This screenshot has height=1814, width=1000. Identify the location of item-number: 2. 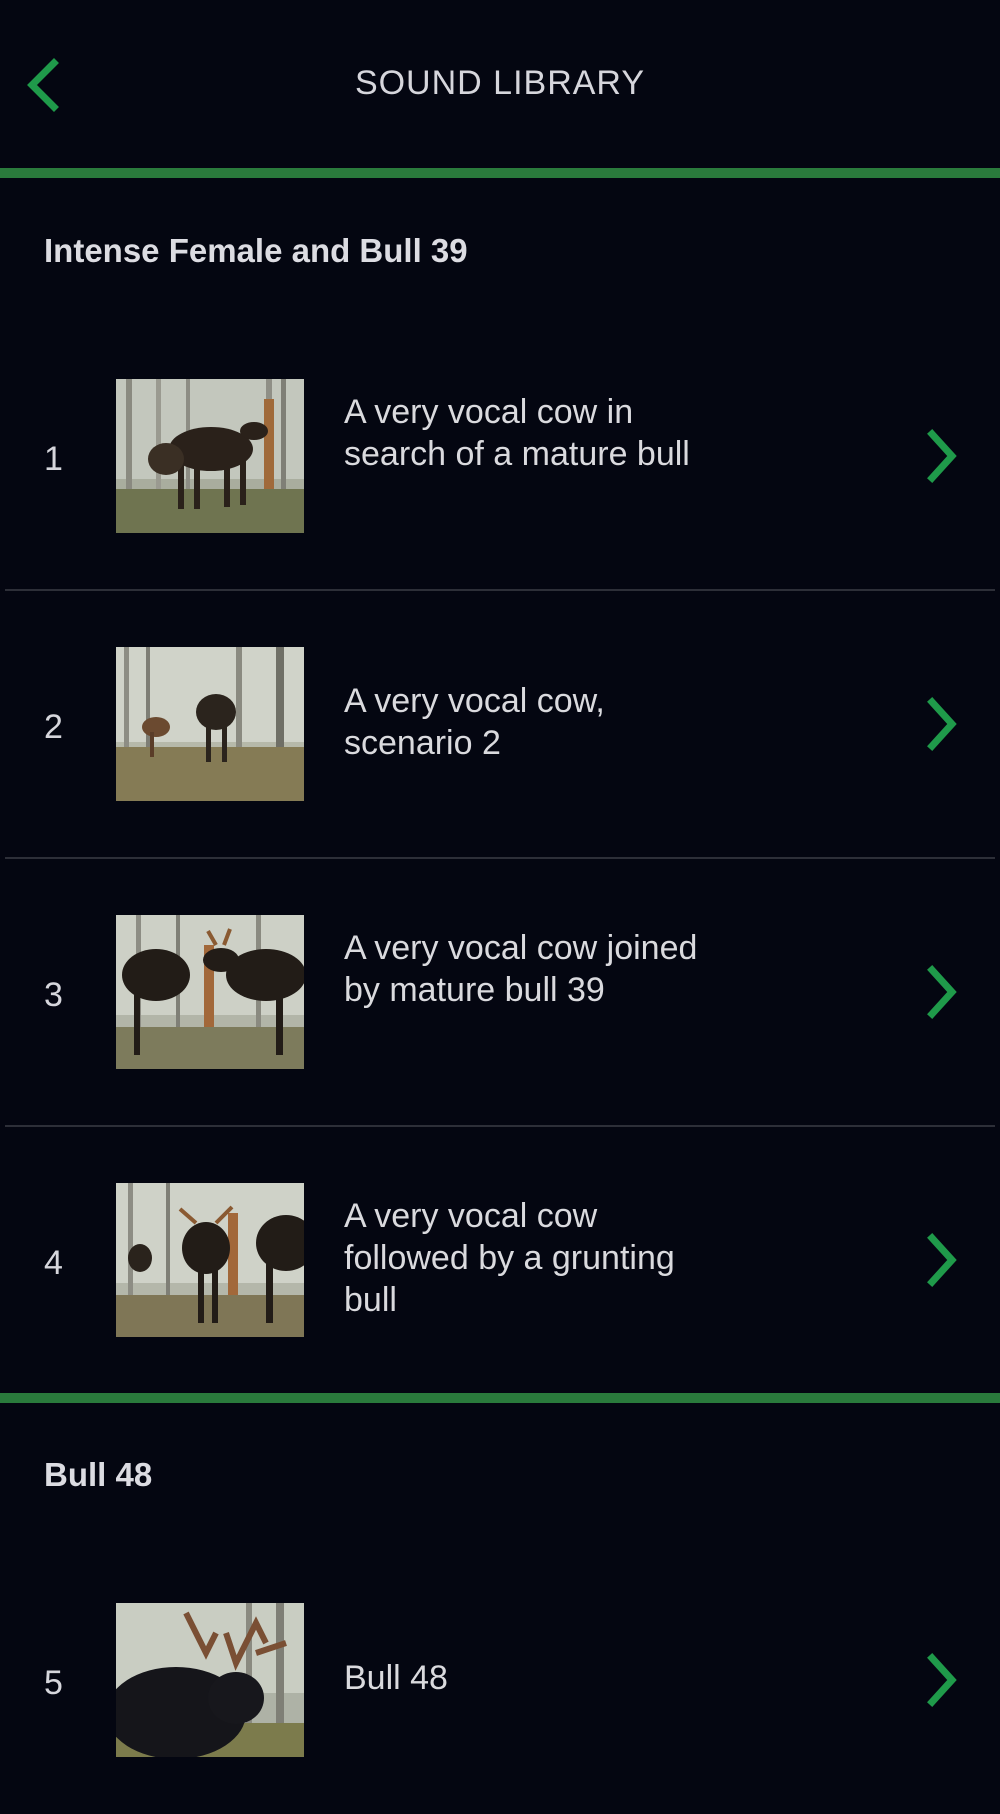
(53, 727).